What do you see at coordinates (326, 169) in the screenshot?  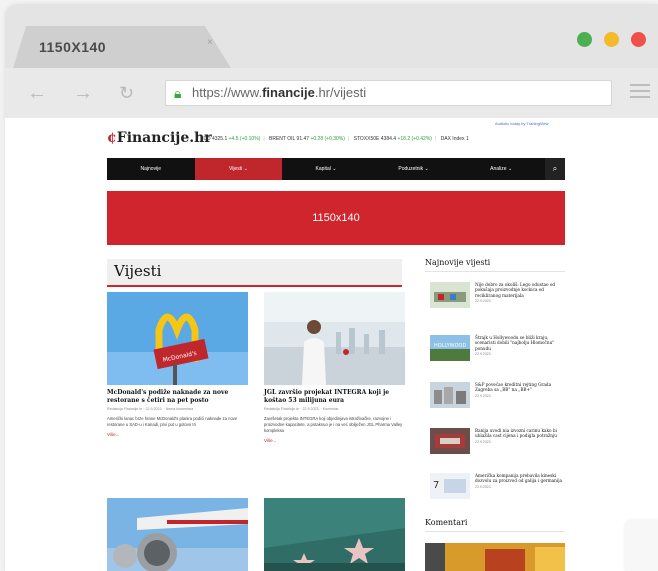 I see `nav-kapital: Kapital ⌄` at bounding box center [326, 169].